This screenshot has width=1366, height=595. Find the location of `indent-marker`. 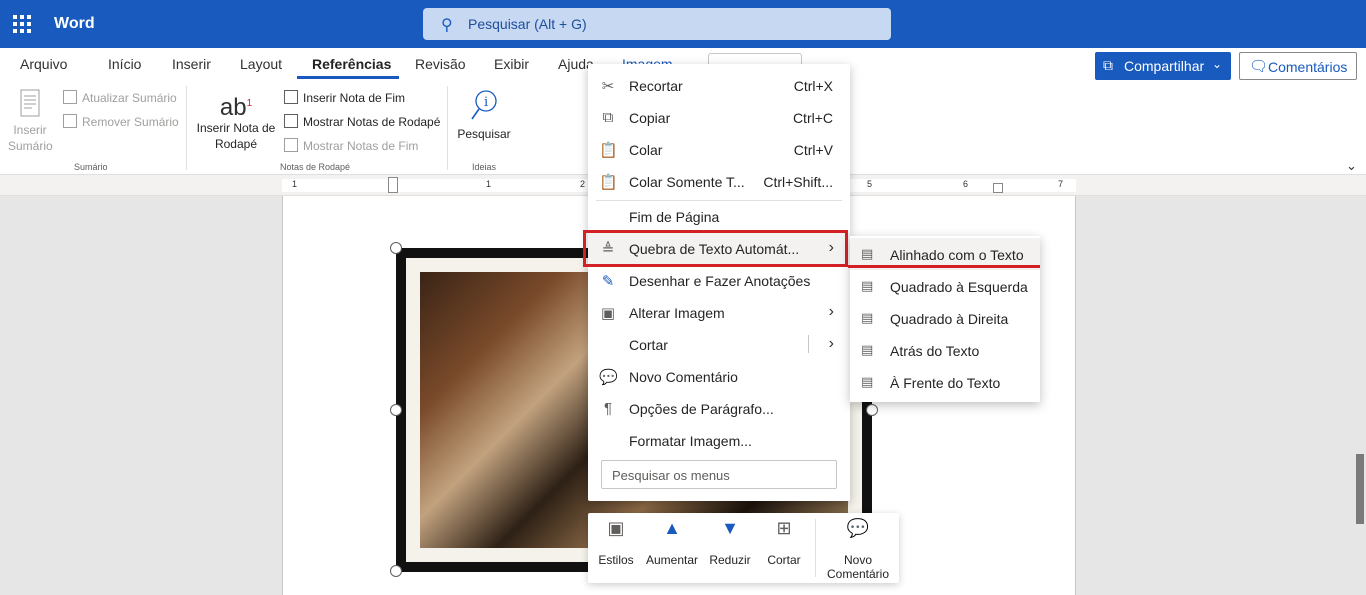

indent-marker is located at coordinates (393, 185).